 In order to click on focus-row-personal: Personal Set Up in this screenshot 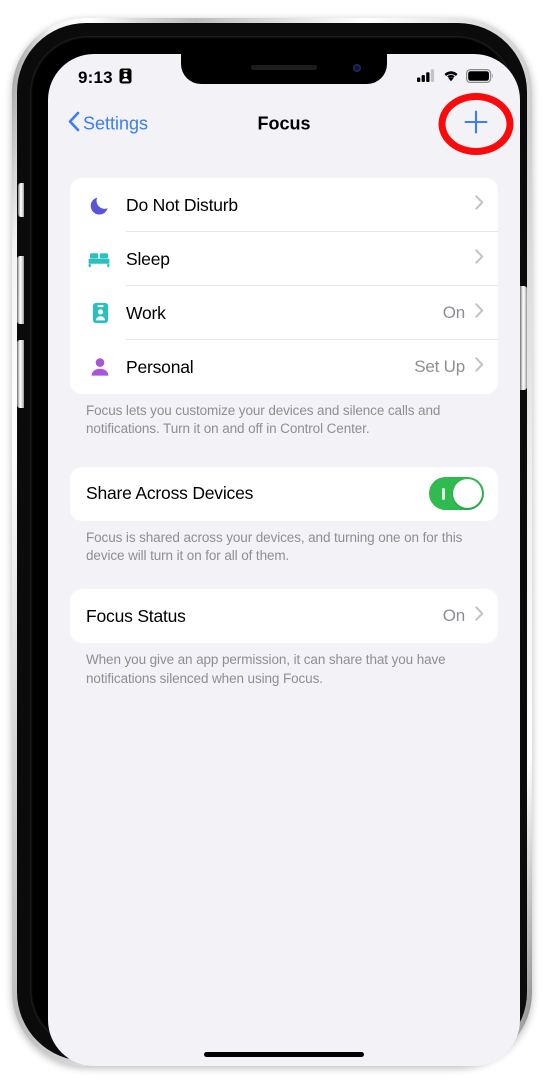, I will do `click(284, 367)`.